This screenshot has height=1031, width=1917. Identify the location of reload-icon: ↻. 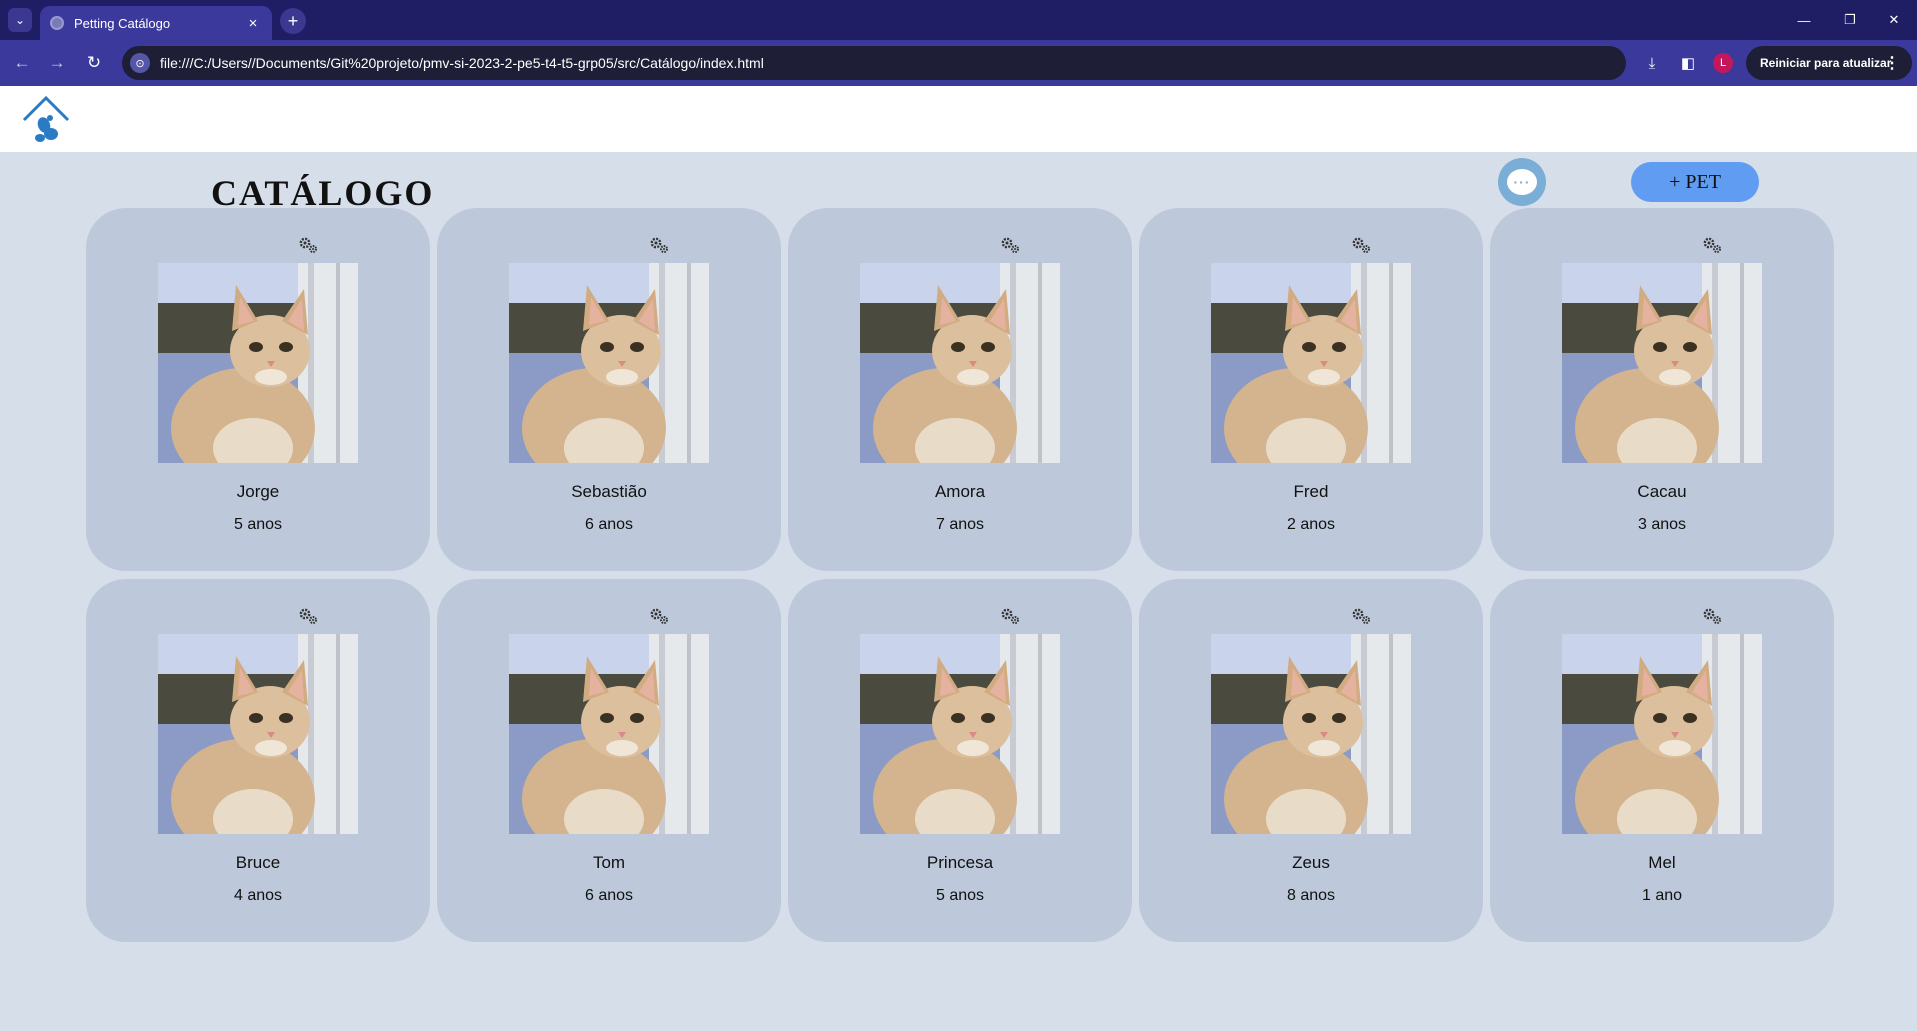
(94, 63).